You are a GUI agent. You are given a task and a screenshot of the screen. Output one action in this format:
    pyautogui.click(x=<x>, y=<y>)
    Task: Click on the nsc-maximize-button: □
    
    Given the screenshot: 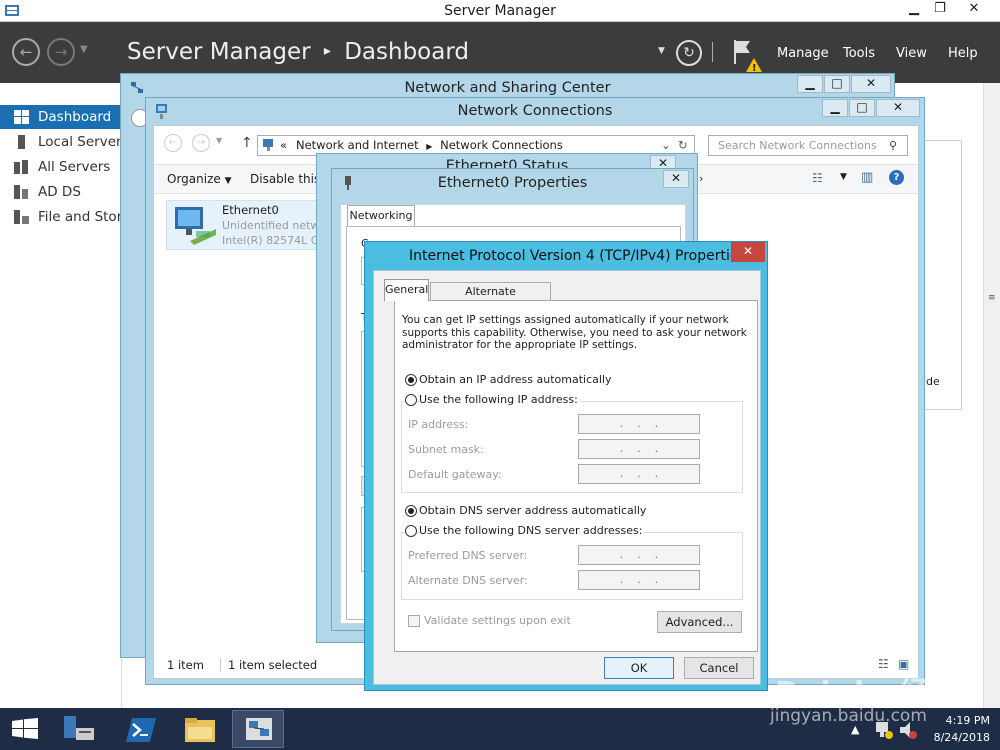 What is the action you would take?
    pyautogui.click(x=837, y=84)
    